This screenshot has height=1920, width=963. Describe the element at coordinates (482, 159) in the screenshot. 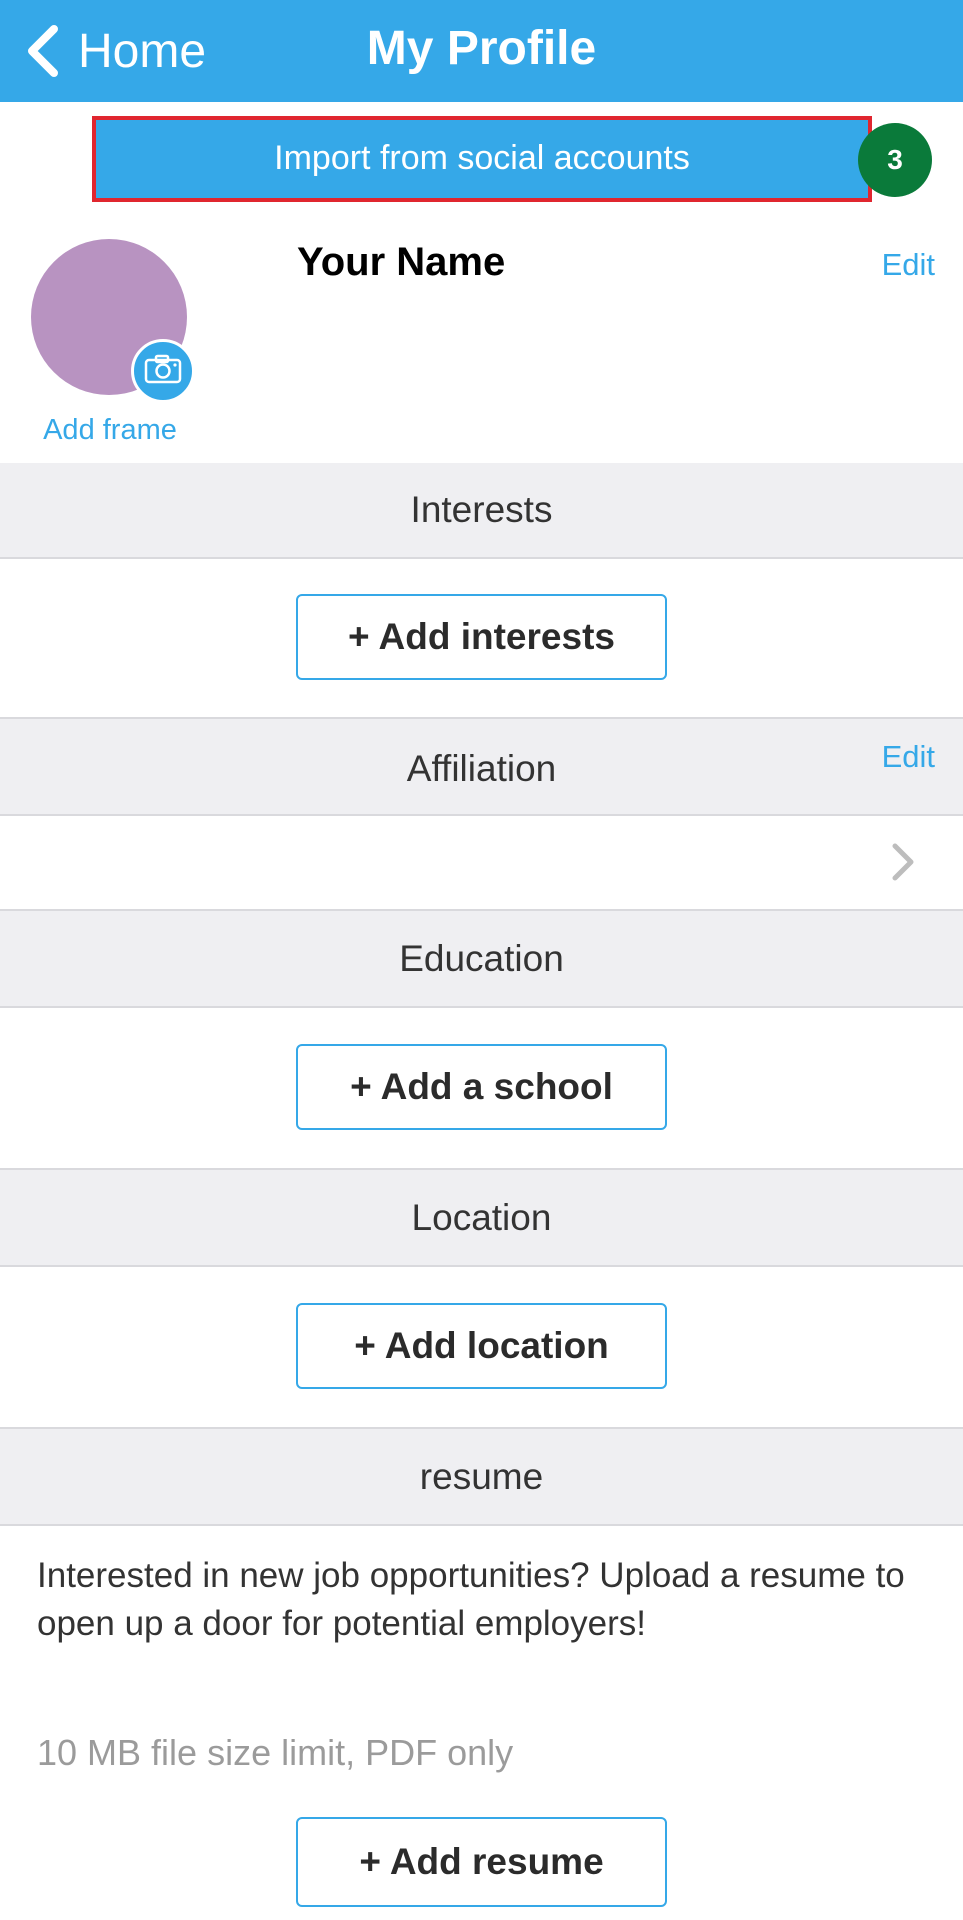

I see `import-social-button: Import from social accounts` at that location.